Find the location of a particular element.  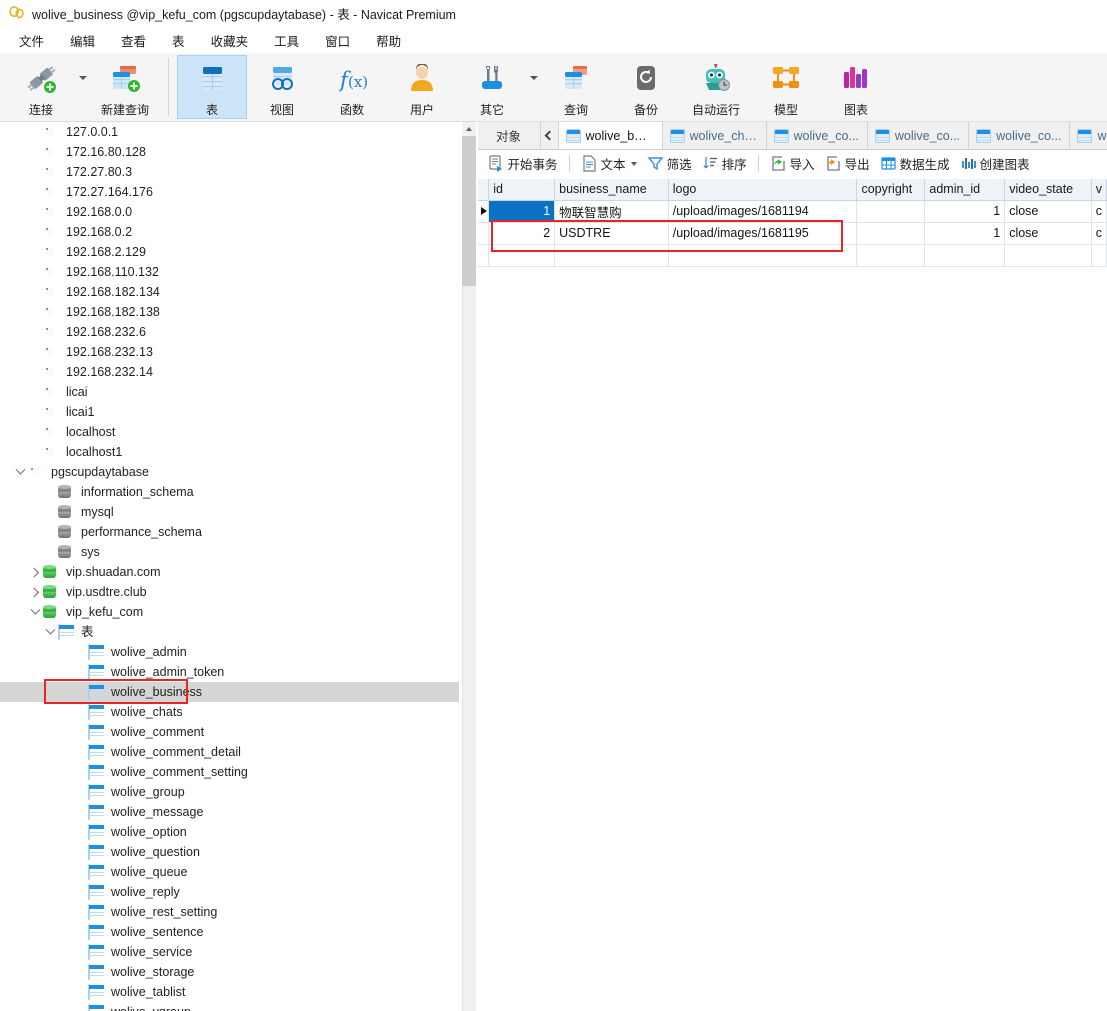

tree-node-192.168.182.138: 192.168.182.138 is located at coordinates (229, 312).